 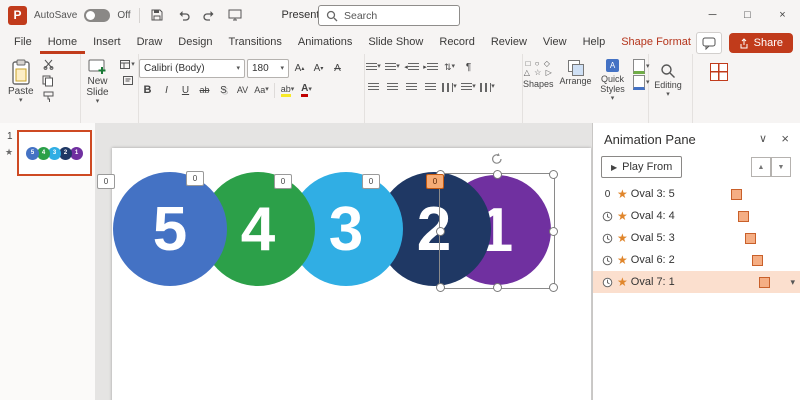 What do you see at coordinates (21, 81) in the screenshot?
I see `paste-button: Paste ▾` at bounding box center [21, 81].